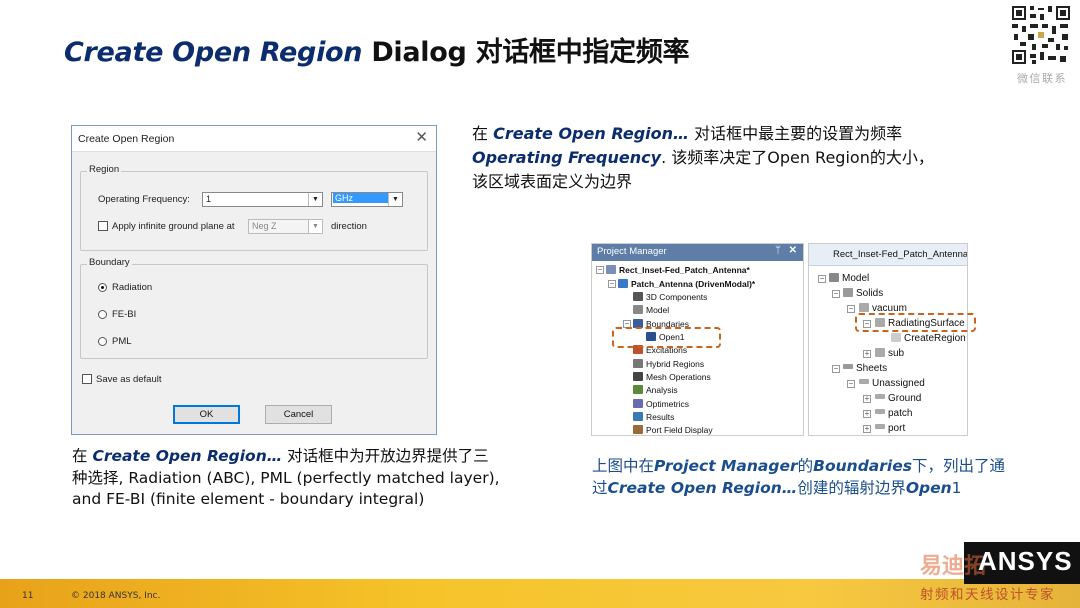 The height and width of the screenshot is (608, 1080). What do you see at coordinates (623, 466) in the screenshot?
I see `text-right-p1: 上图中在` at bounding box center [623, 466].